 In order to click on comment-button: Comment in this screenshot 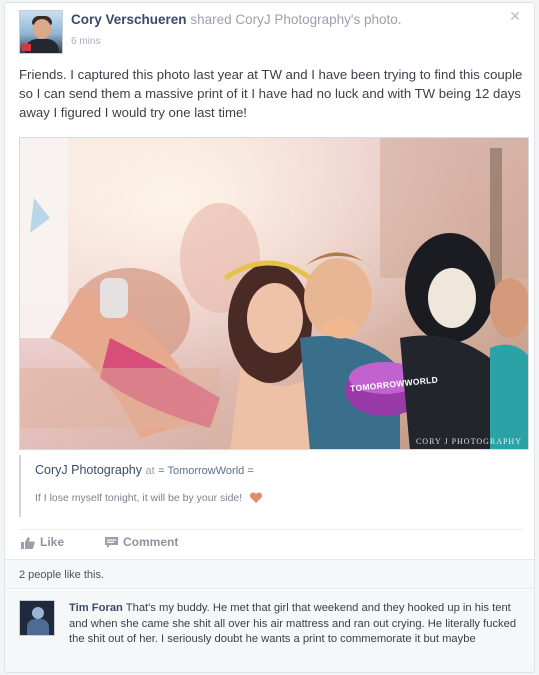, I will do `click(141, 542)`.